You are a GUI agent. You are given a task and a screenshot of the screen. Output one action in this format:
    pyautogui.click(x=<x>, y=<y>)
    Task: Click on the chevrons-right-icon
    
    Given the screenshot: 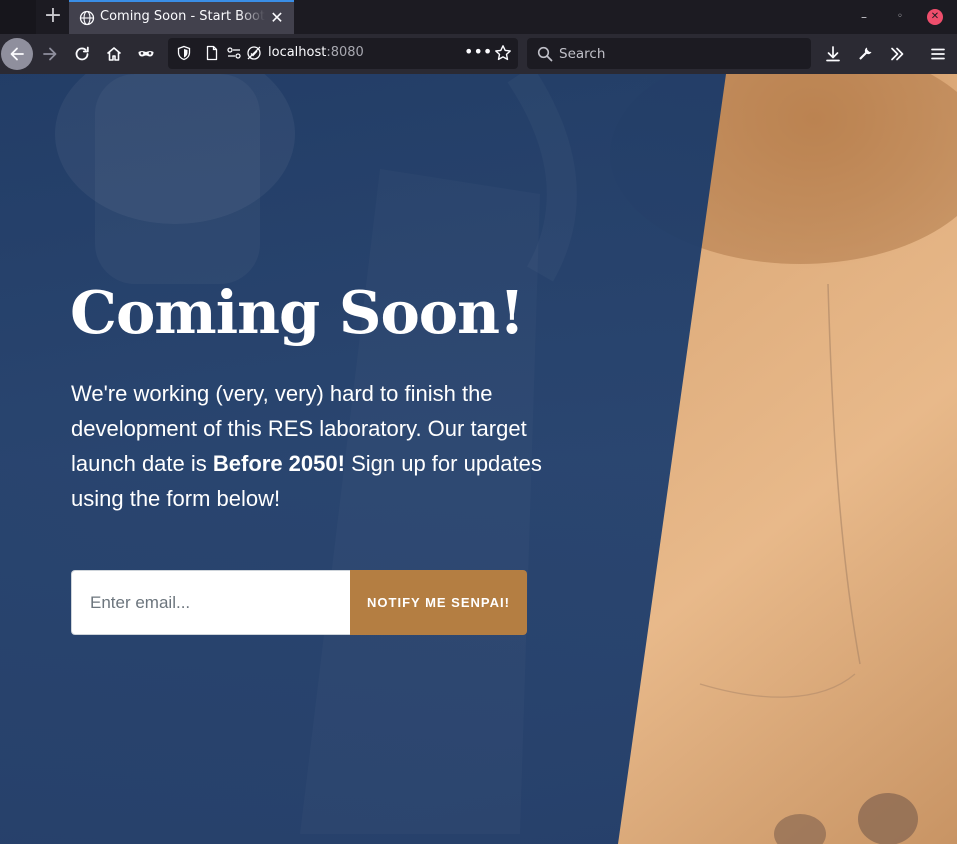 What is the action you would take?
    pyautogui.click(x=897, y=54)
    